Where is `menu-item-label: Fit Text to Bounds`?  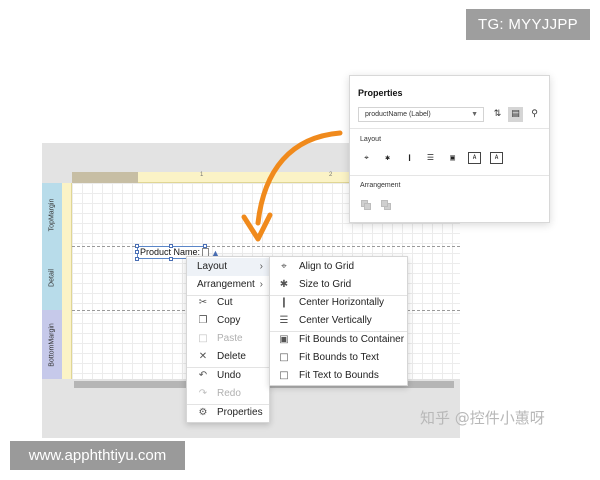 menu-item-label: Fit Text to Bounds is located at coordinates (339, 375).